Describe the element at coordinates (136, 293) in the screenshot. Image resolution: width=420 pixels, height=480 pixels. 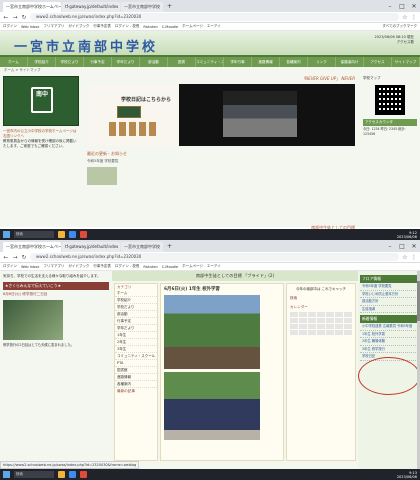
I see `menu-item: ホーム` at that location.